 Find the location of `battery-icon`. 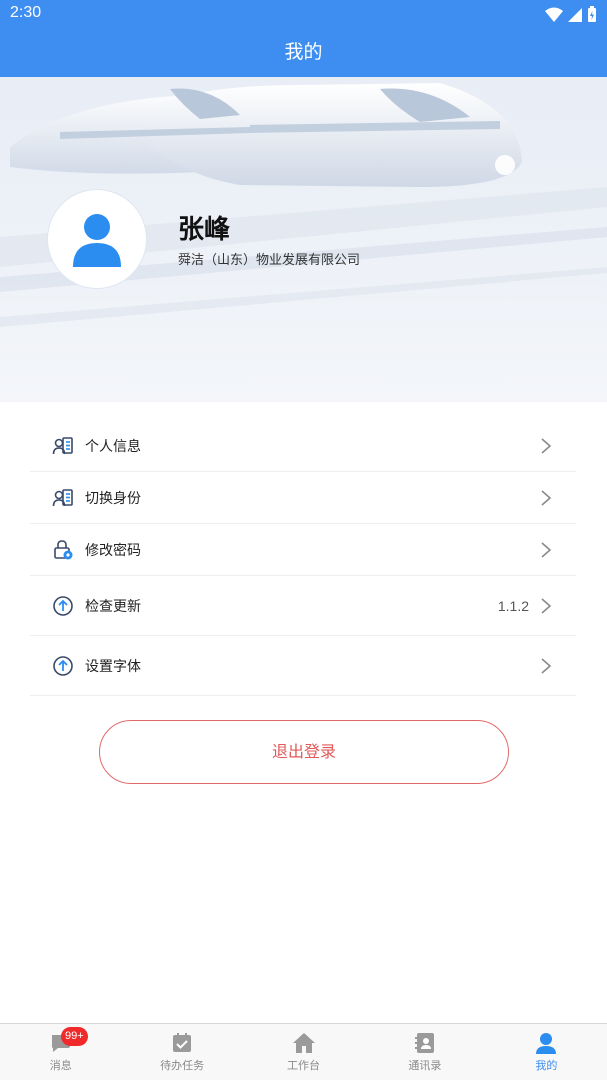

battery-icon is located at coordinates (592, 14).